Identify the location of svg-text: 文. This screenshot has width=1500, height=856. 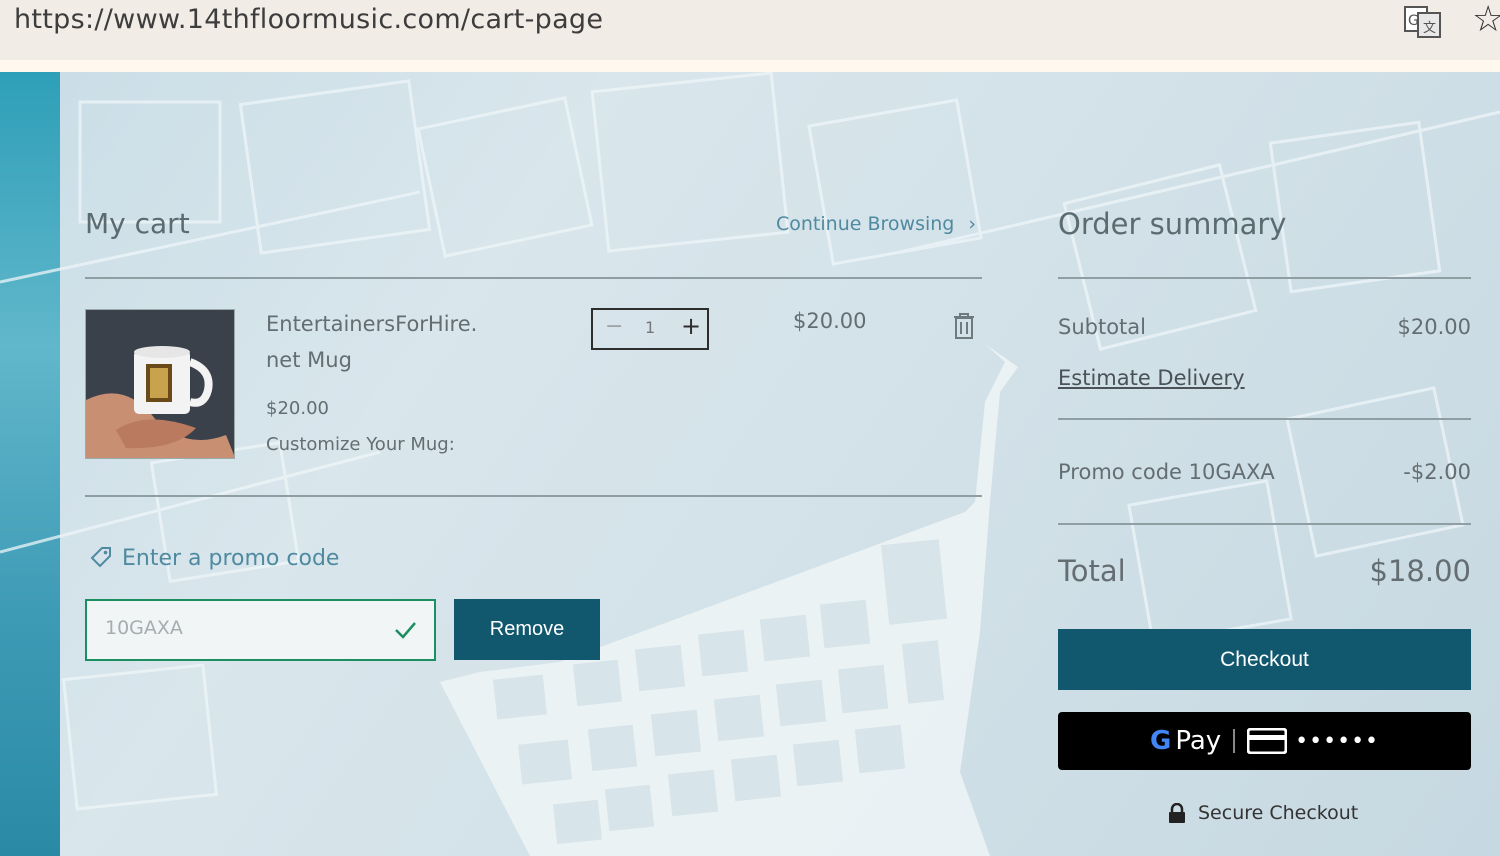
(1429, 28).